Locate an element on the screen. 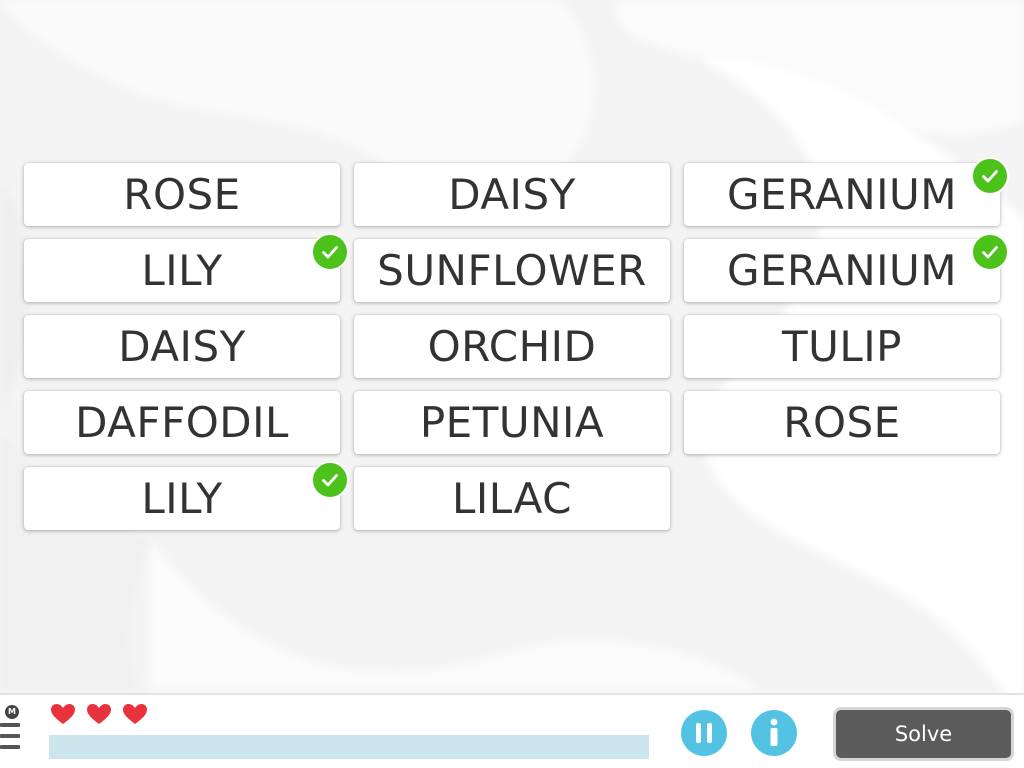 This screenshot has width=1024, height=768. word-card-label: ORCHID is located at coordinates (512, 346).